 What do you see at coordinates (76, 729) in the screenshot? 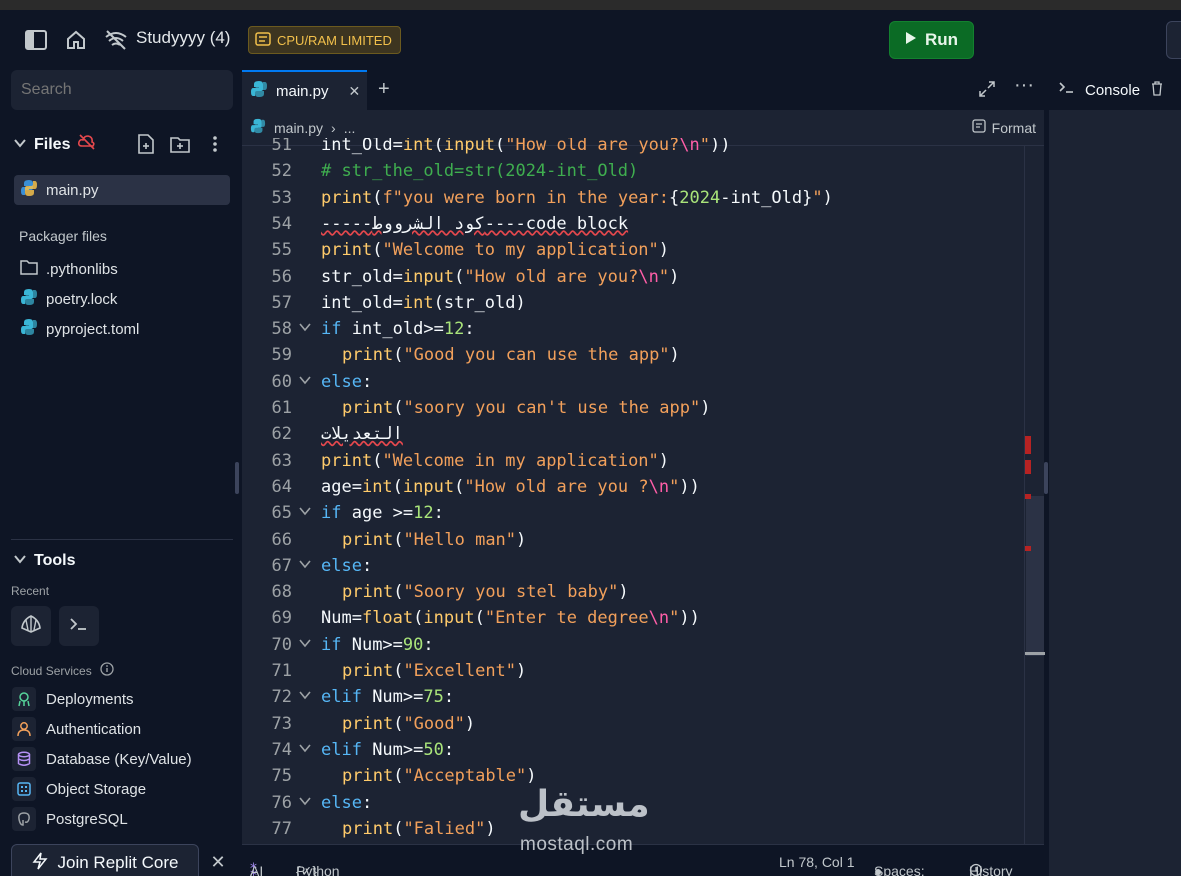
I see `service-authentication: Authentication` at bounding box center [76, 729].